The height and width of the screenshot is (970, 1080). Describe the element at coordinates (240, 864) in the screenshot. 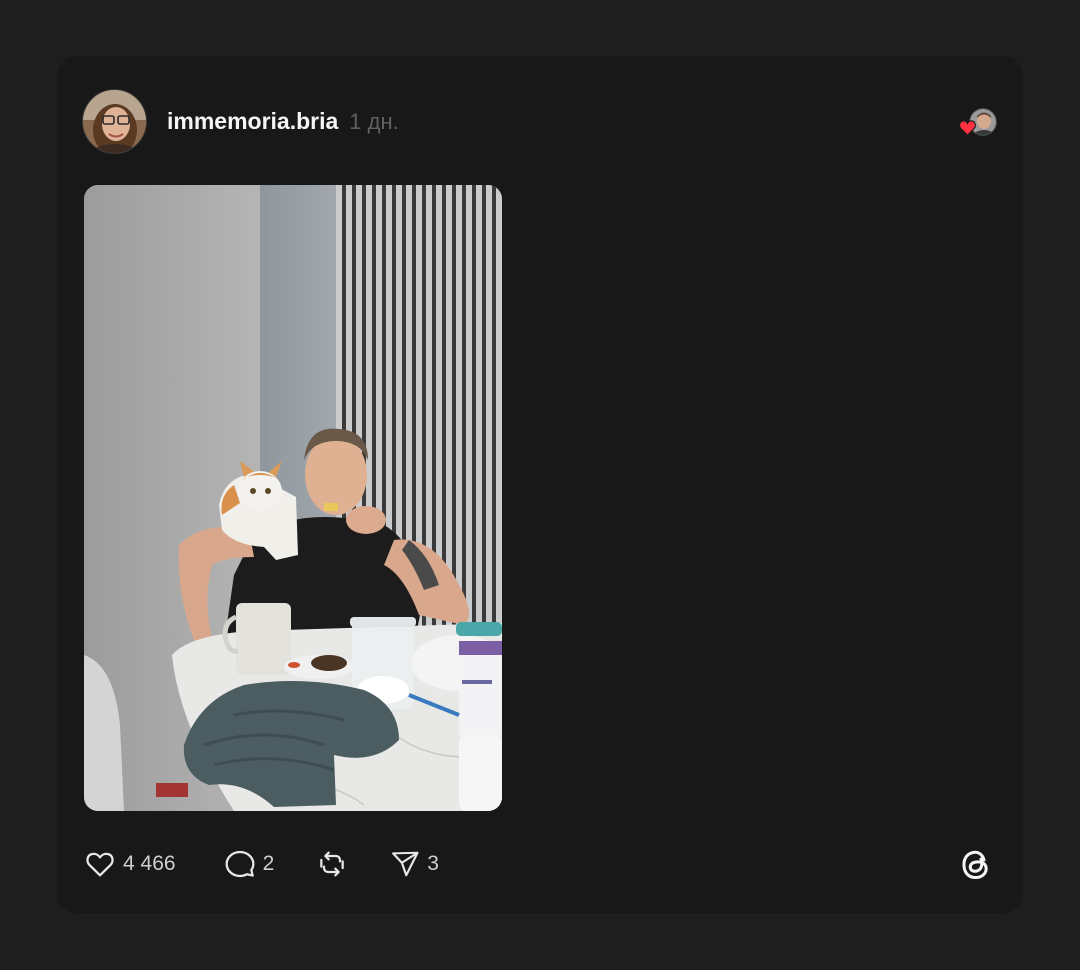

I see `speech-bubble-icon` at that location.